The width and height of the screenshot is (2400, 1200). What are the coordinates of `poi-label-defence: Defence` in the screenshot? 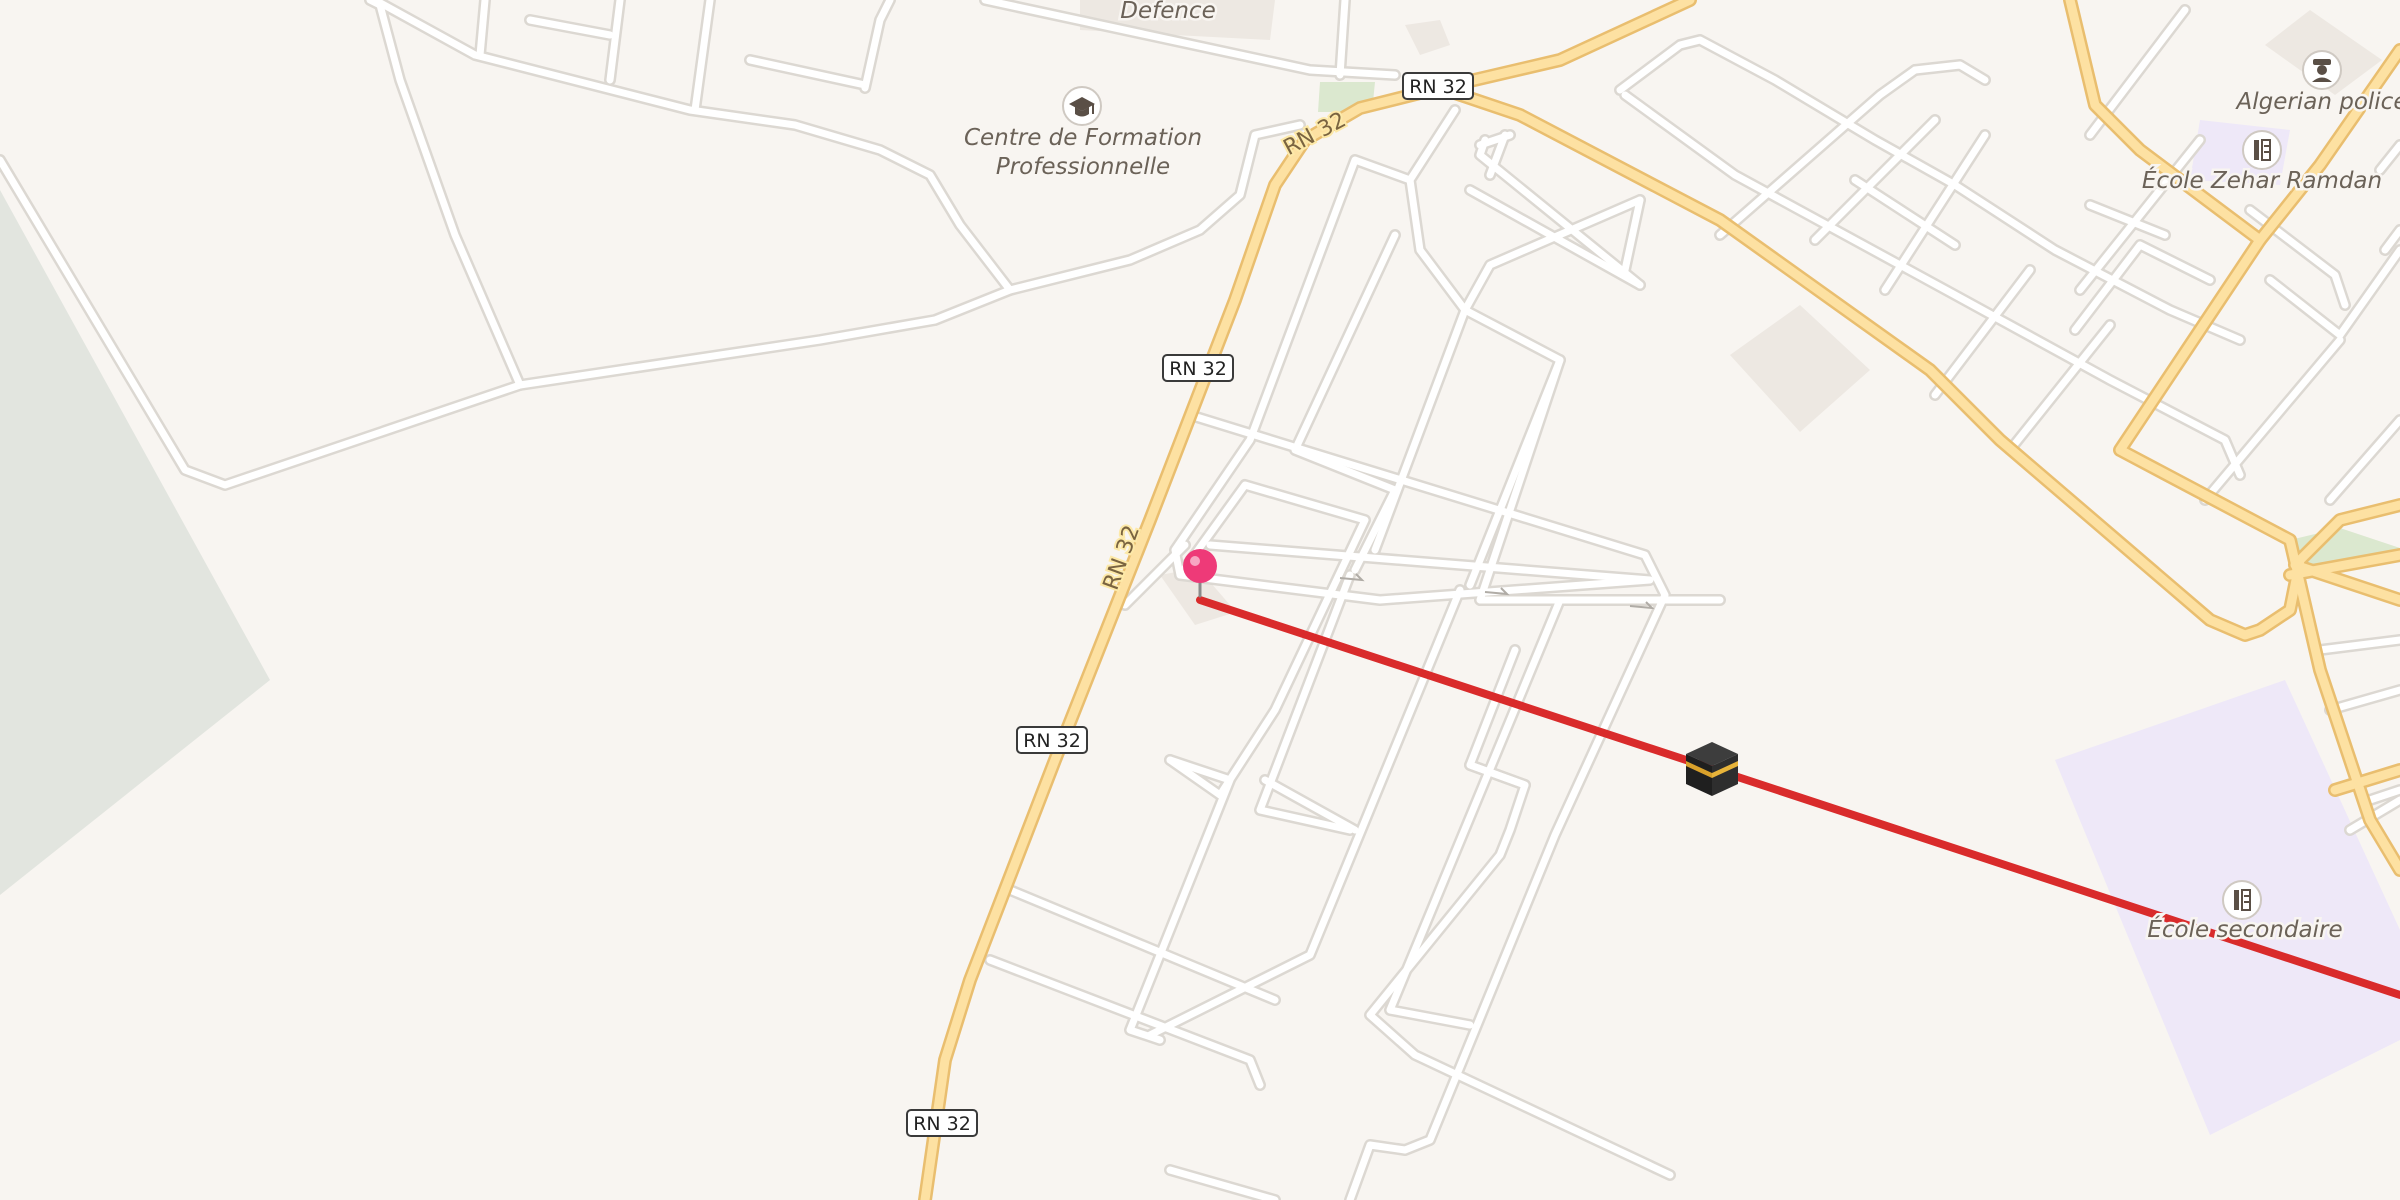 It's located at (1168, 13).